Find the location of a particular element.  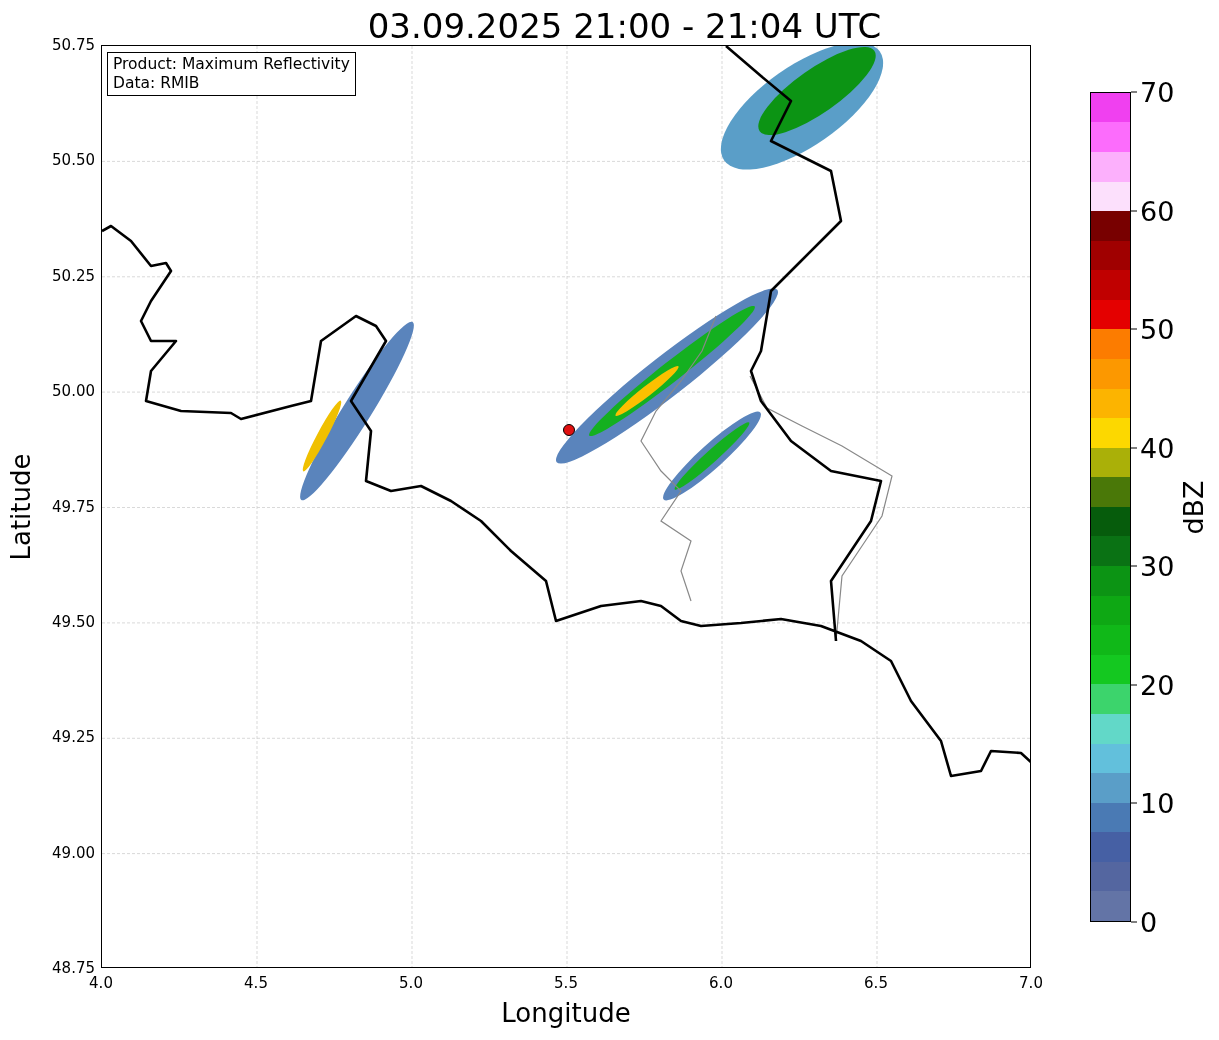

tick-label: 49.25 is located at coordinates (73, 737).